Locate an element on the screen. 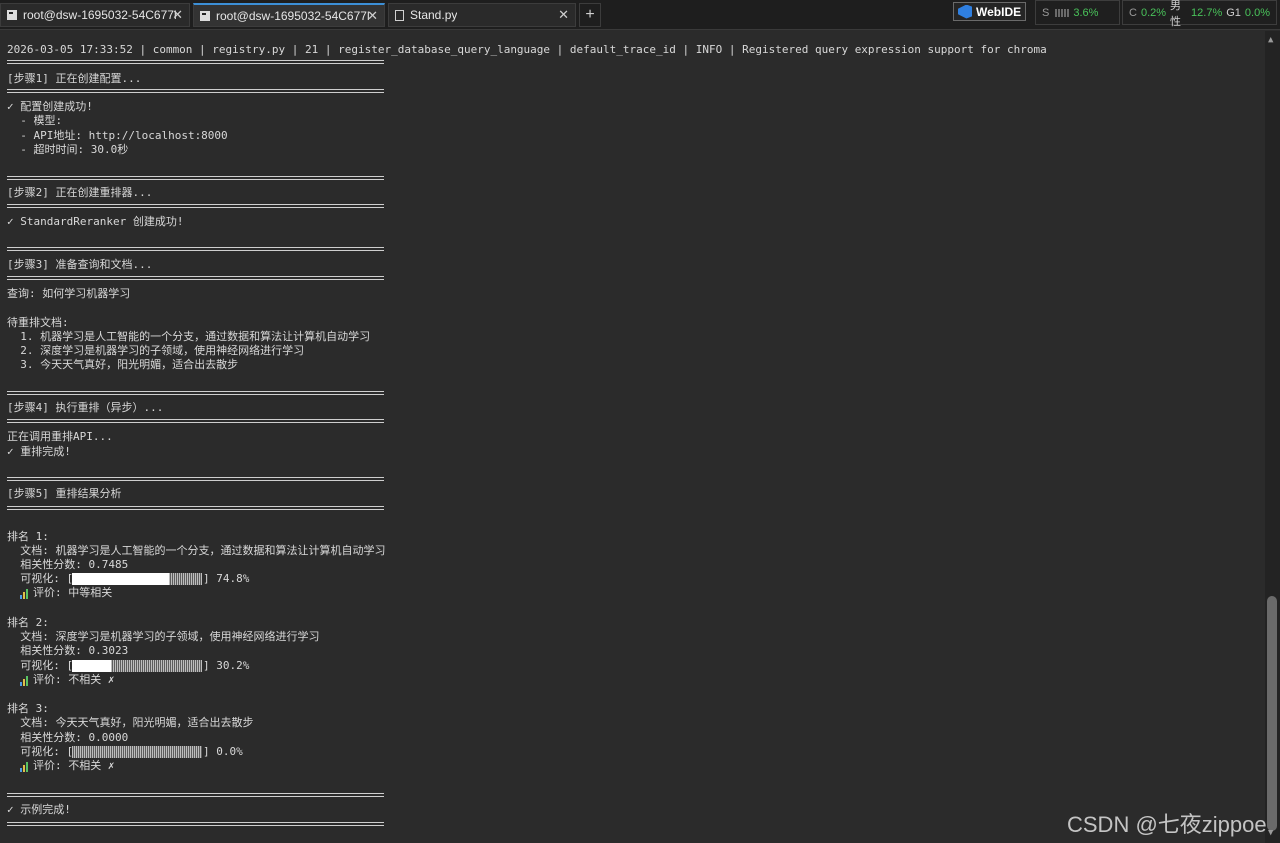 The height and width of the screenshot is (843, 1280). relevance-score: 相关性分数: 0.0000 is located at coordinates (68, 737).